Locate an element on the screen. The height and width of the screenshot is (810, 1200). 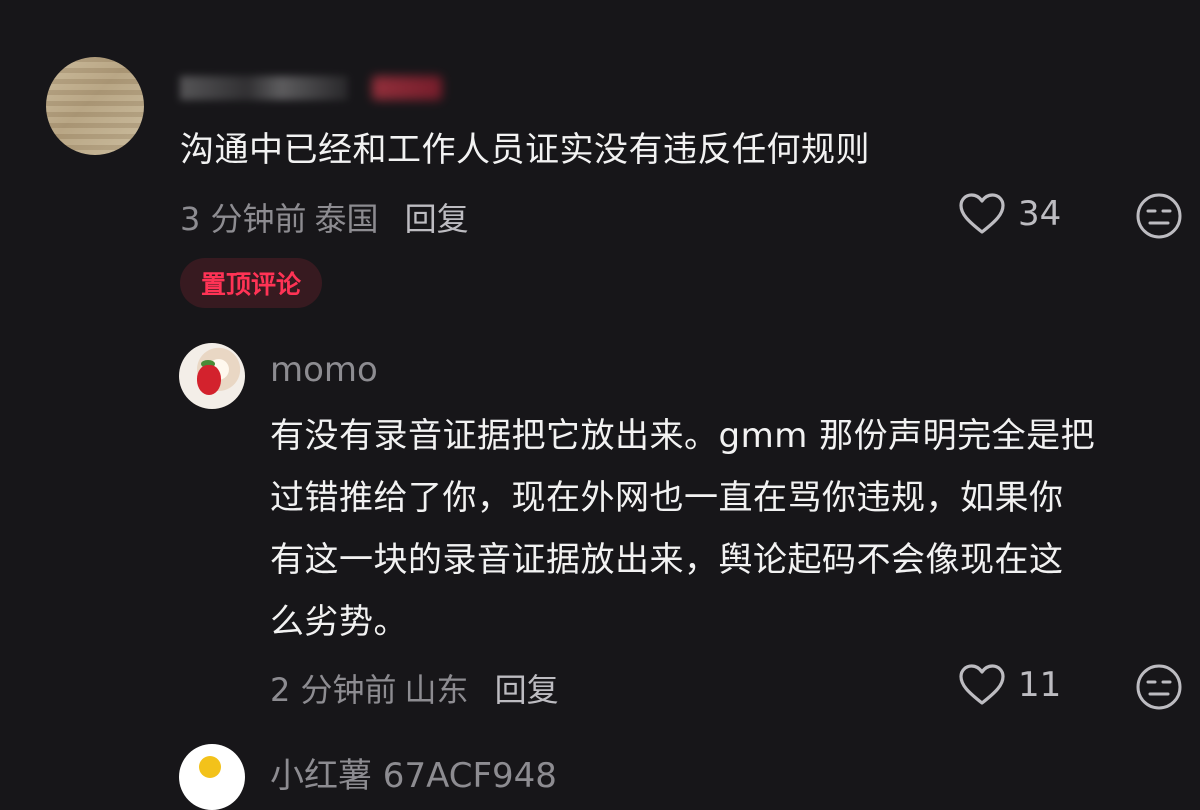
comment-location: 泰国 is located at coordinates (346, 219).